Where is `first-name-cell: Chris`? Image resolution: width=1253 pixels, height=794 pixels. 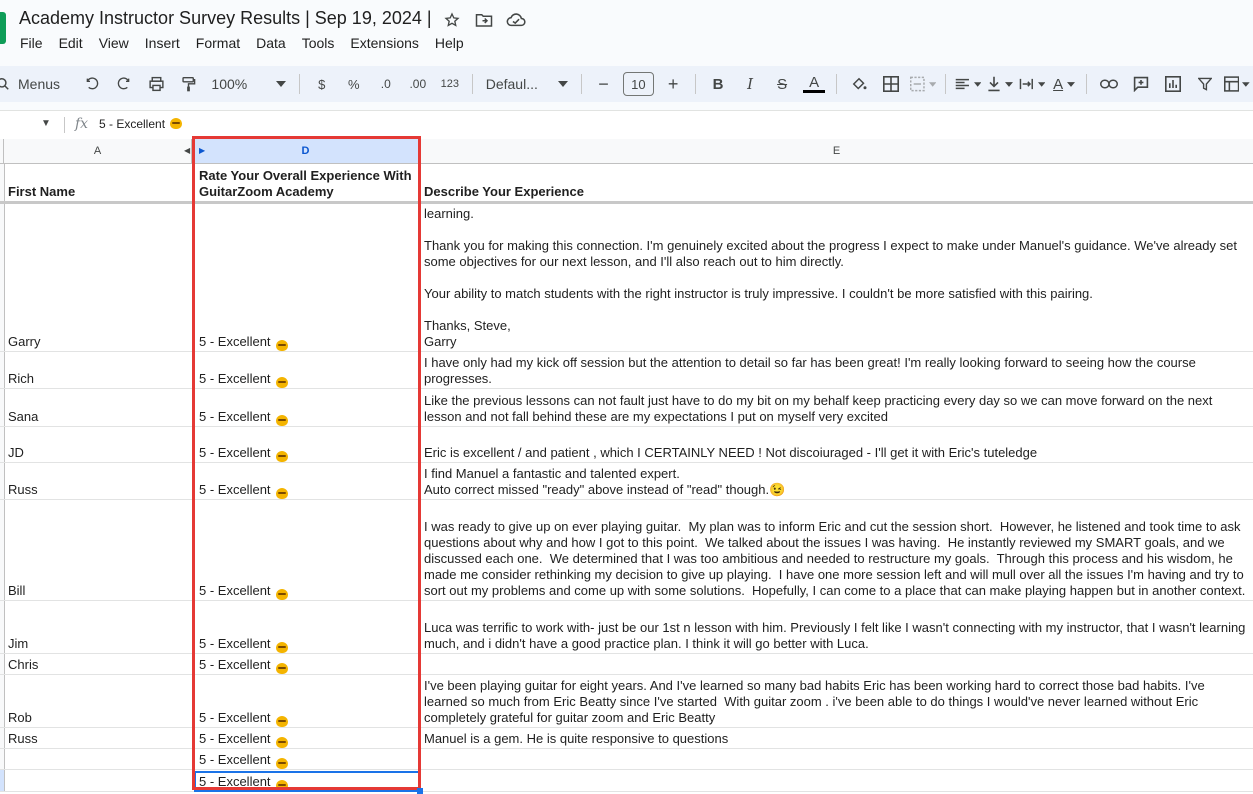 first-name-cell: Chris is located at coordinates (98, 664).